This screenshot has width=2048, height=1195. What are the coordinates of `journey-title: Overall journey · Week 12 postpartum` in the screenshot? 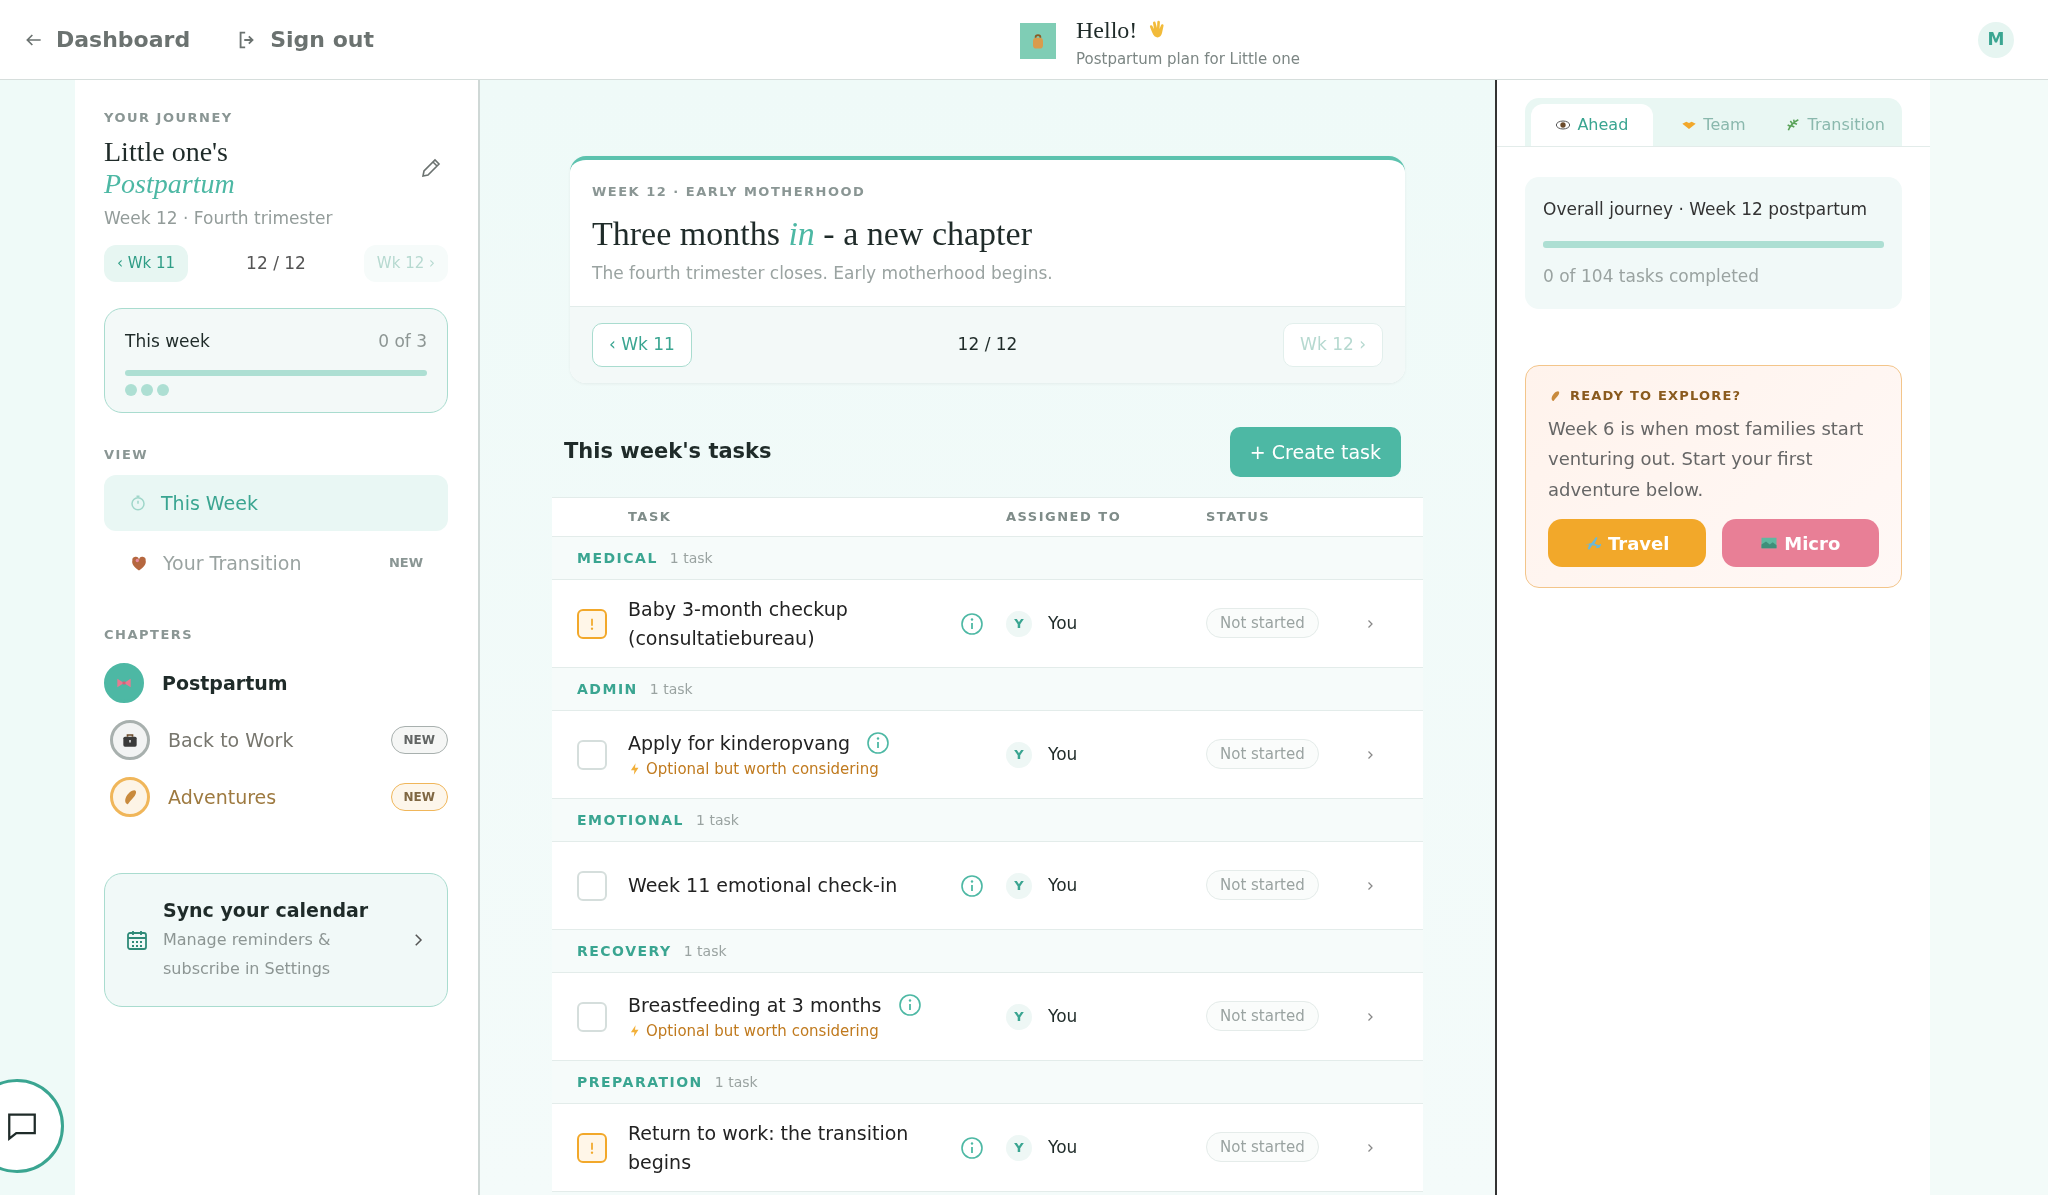 It's located at (1706, 209).